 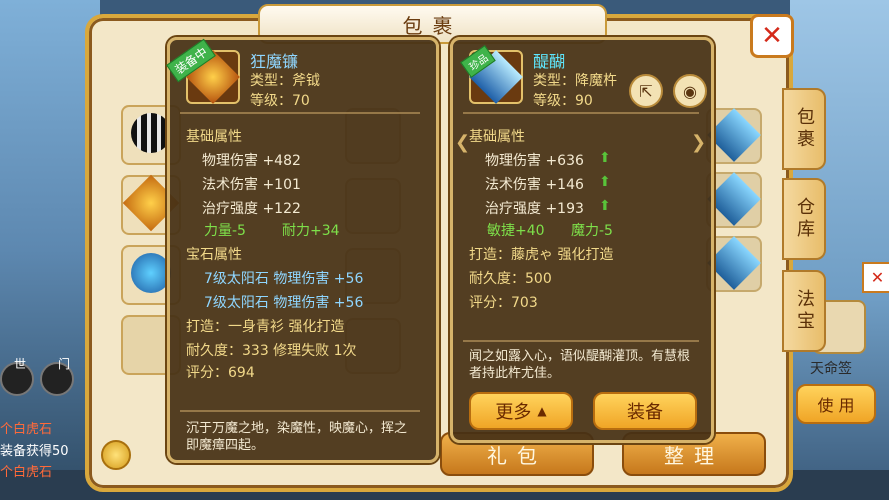 I want to click on prev-arrow-icon: ❮, so click(x=462, y=142).